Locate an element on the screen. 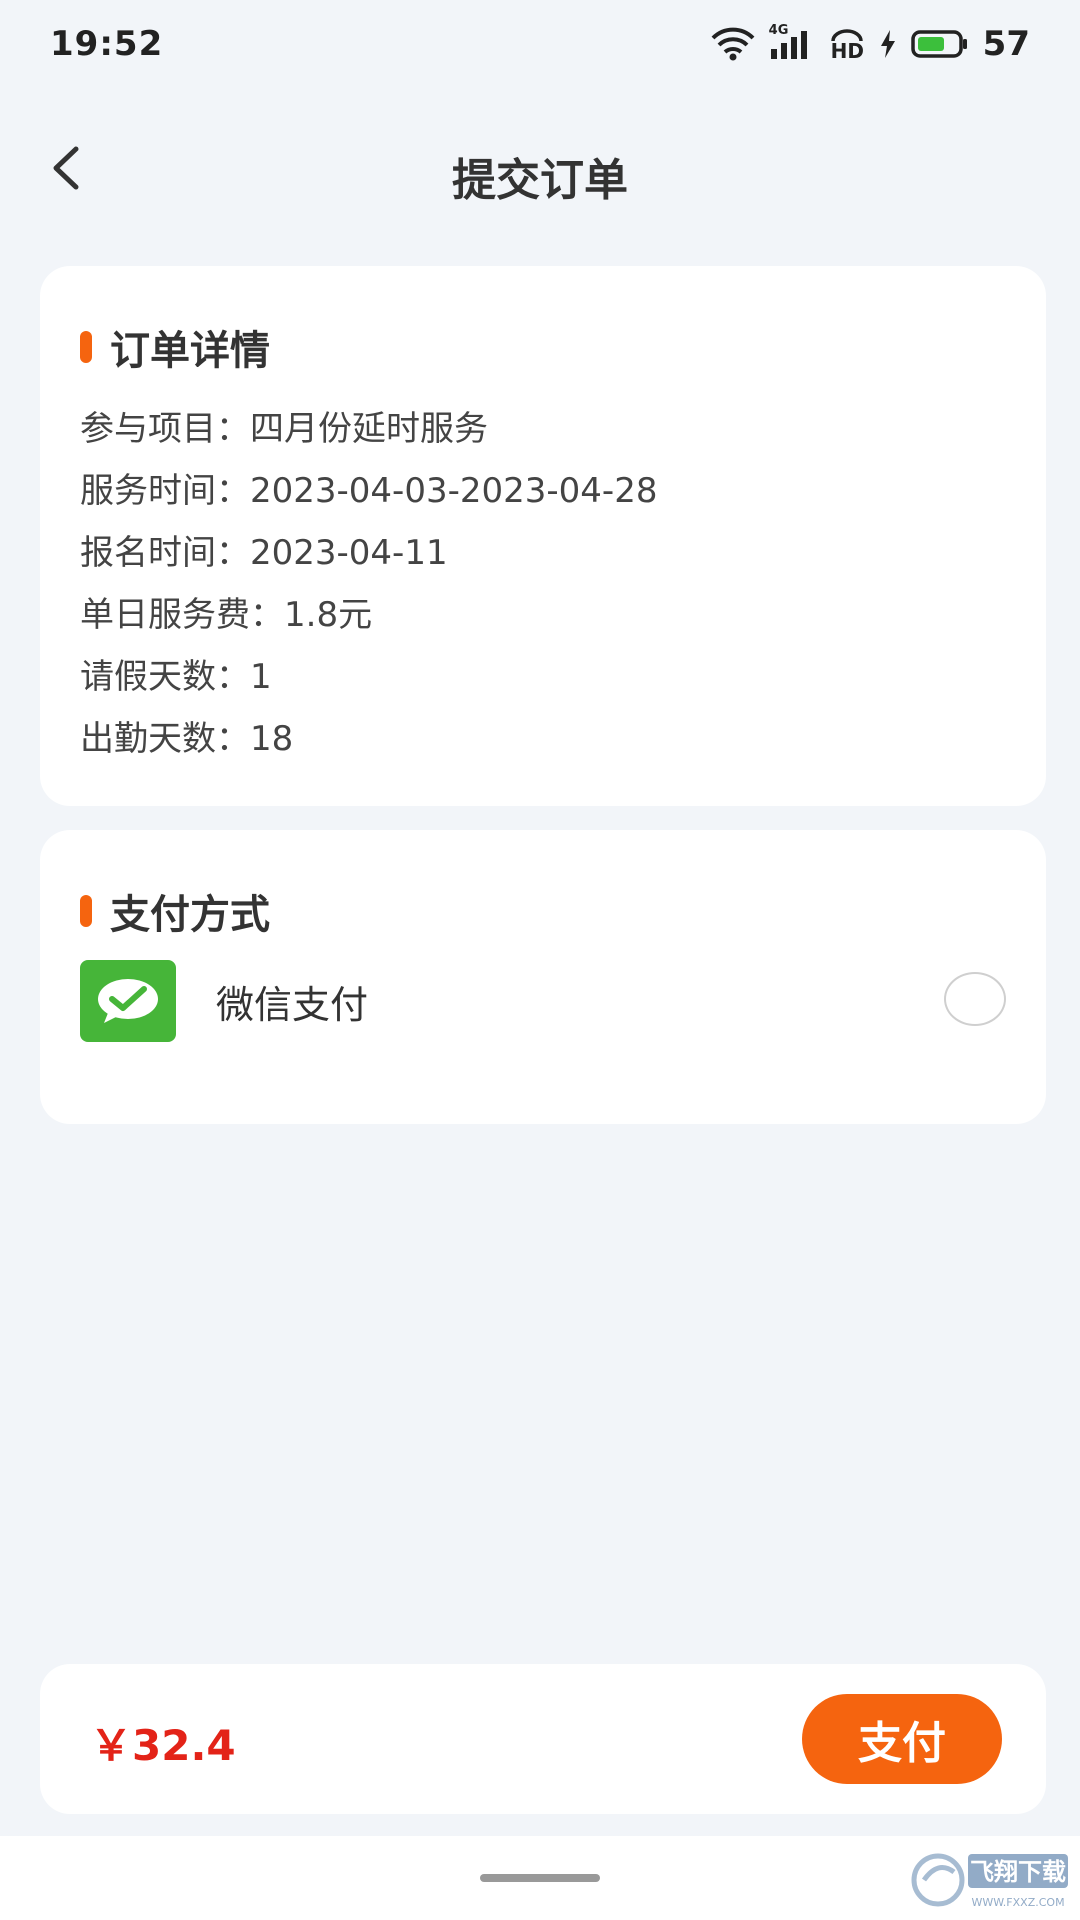  pay-button: 支付 is located at coordinates (902, 1739).